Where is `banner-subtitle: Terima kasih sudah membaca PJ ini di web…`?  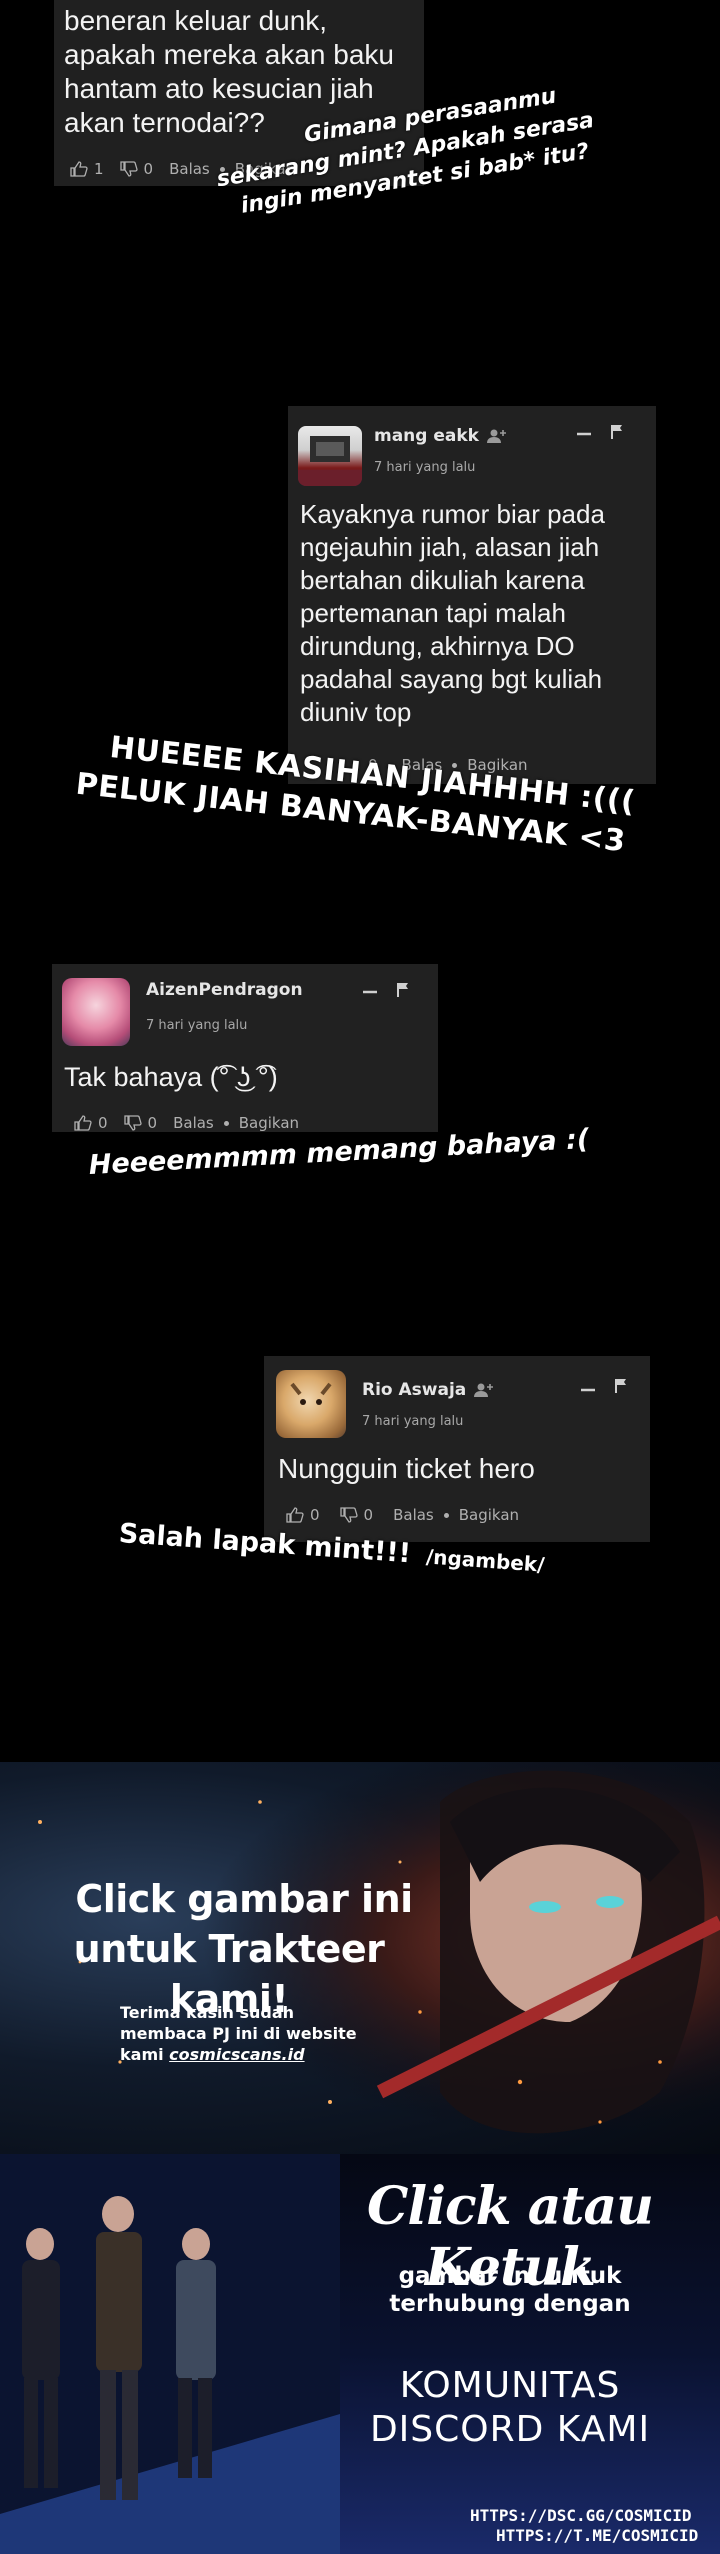 banner-subtitle: Terima kasih sudah membaca PJ ini di web… is located at coordinates (238, 2033).